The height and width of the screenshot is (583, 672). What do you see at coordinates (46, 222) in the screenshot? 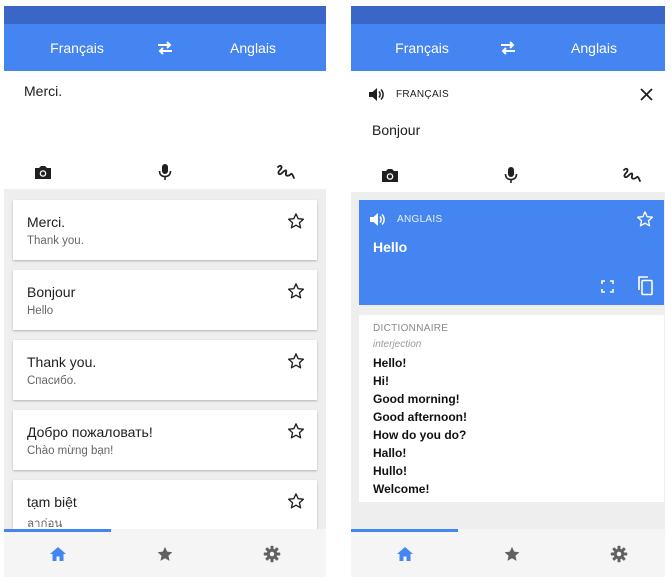
I see `history-source: Merci.` at bounding box center [46, 222].